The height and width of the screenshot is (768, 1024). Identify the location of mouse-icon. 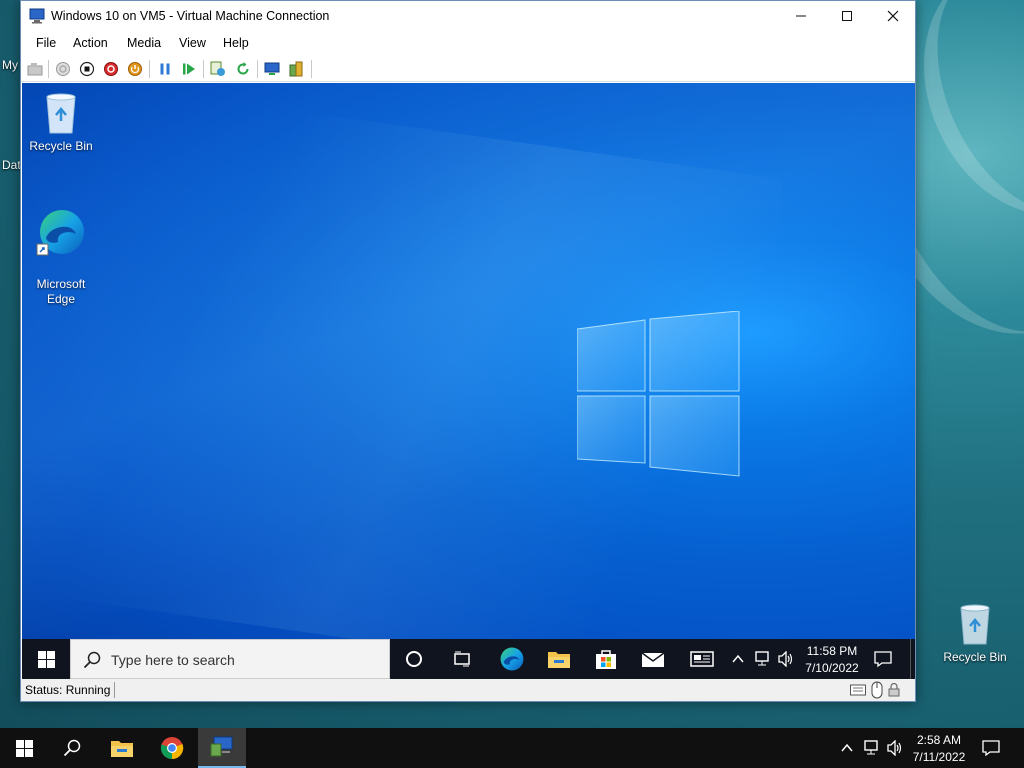
(877, 690).